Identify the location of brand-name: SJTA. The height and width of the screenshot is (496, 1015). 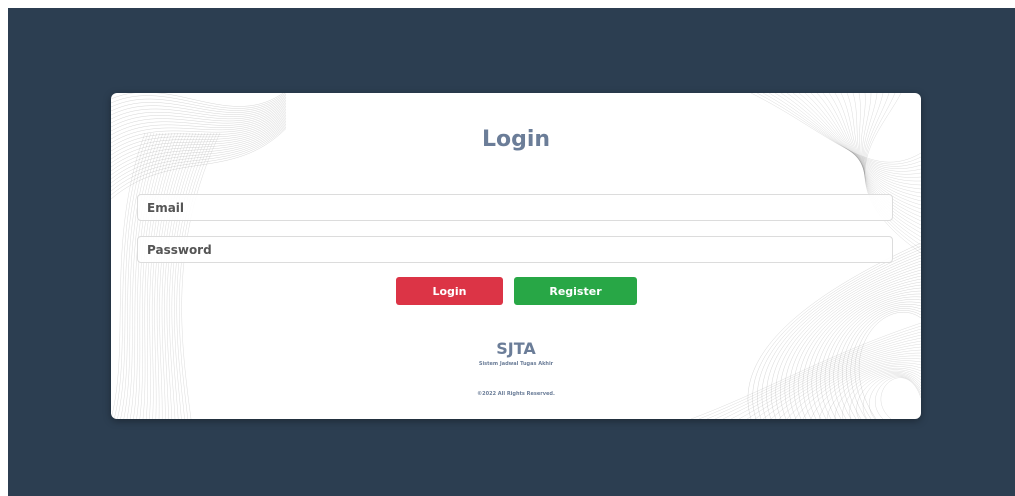
(516, 348).